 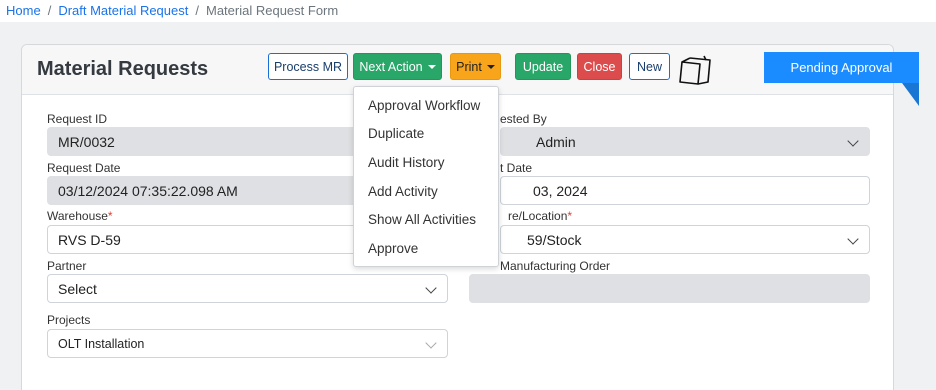 What do you see at coordinates (272, 10) in the screenshot?
I see `breadcrumb-current: Material Request Form` at bounding box center [272, 10].